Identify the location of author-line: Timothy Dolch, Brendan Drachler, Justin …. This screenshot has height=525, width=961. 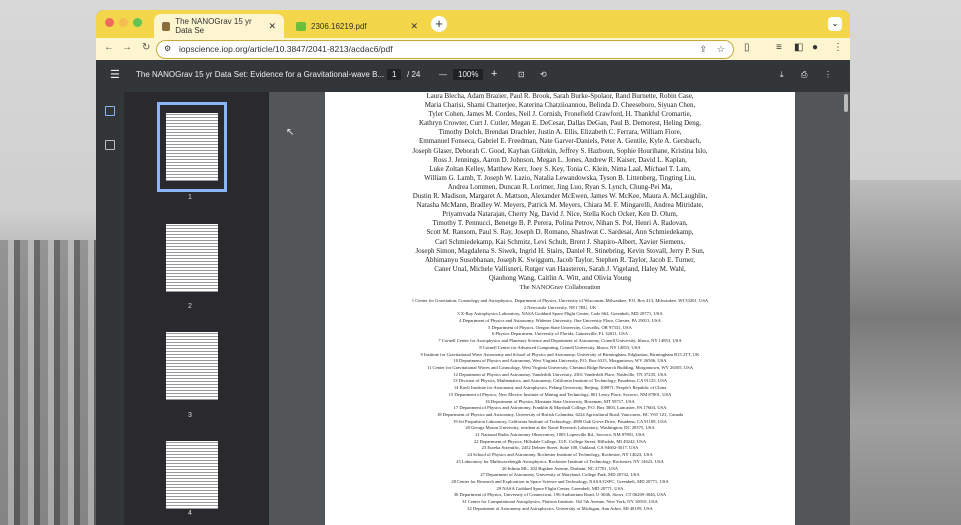
(560, 132).